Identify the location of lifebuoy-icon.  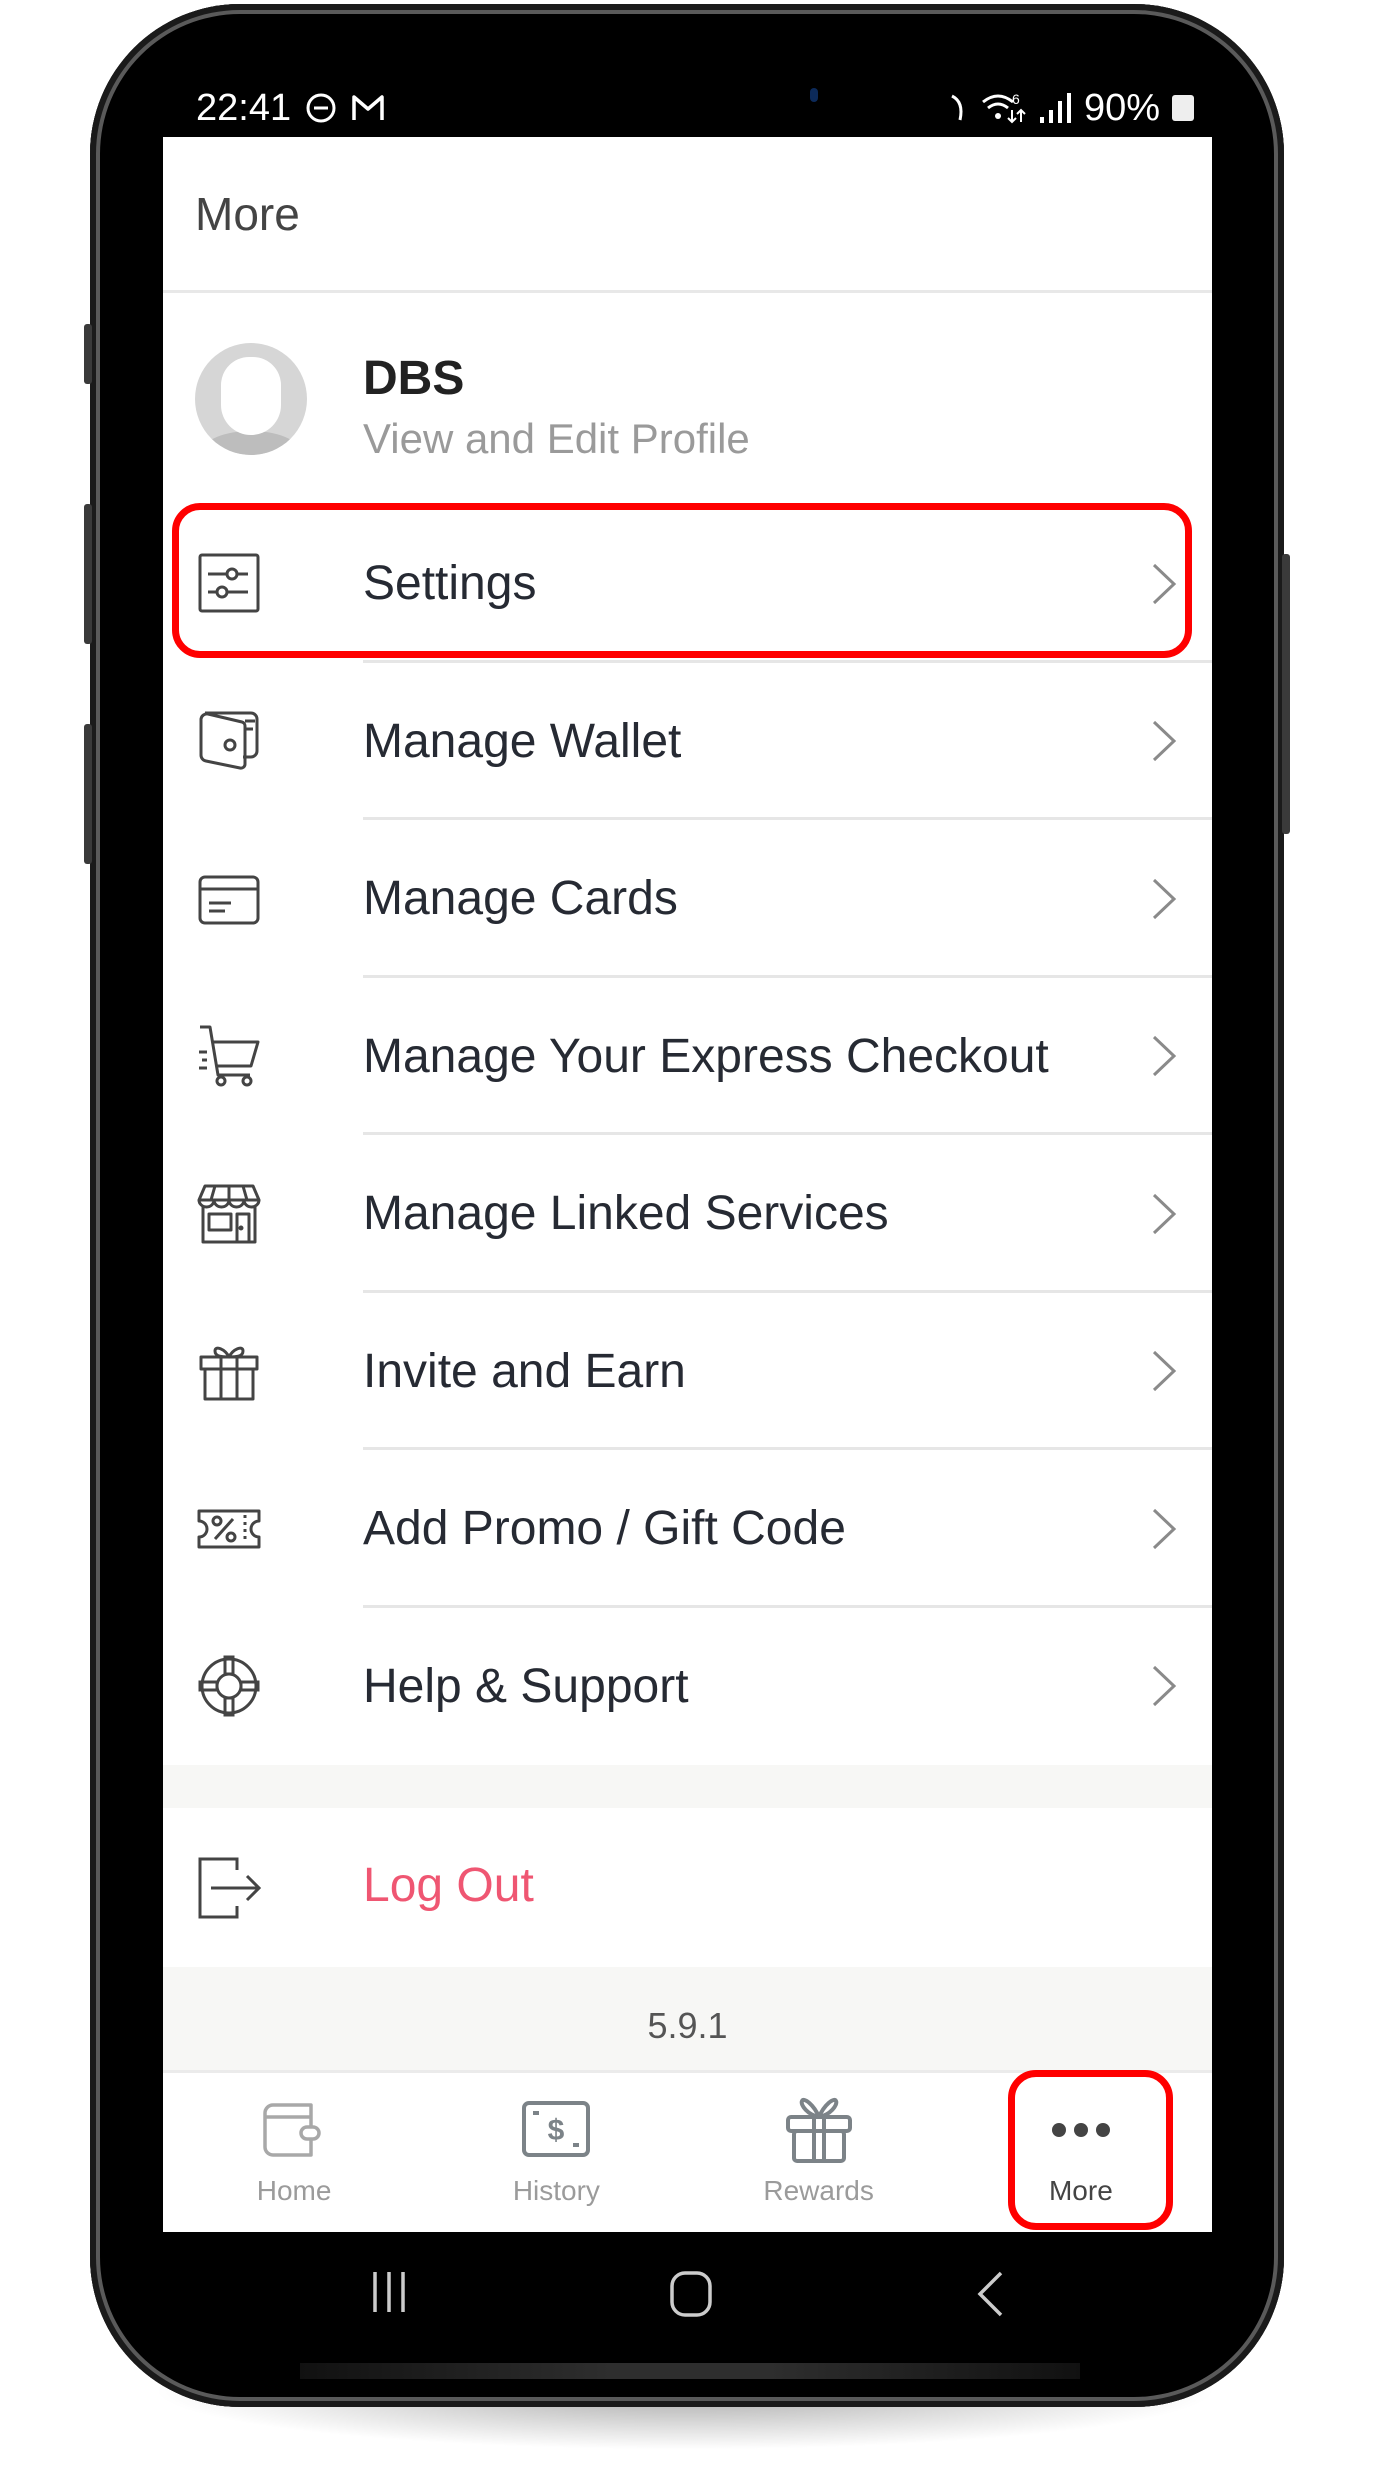
(229, 1686).